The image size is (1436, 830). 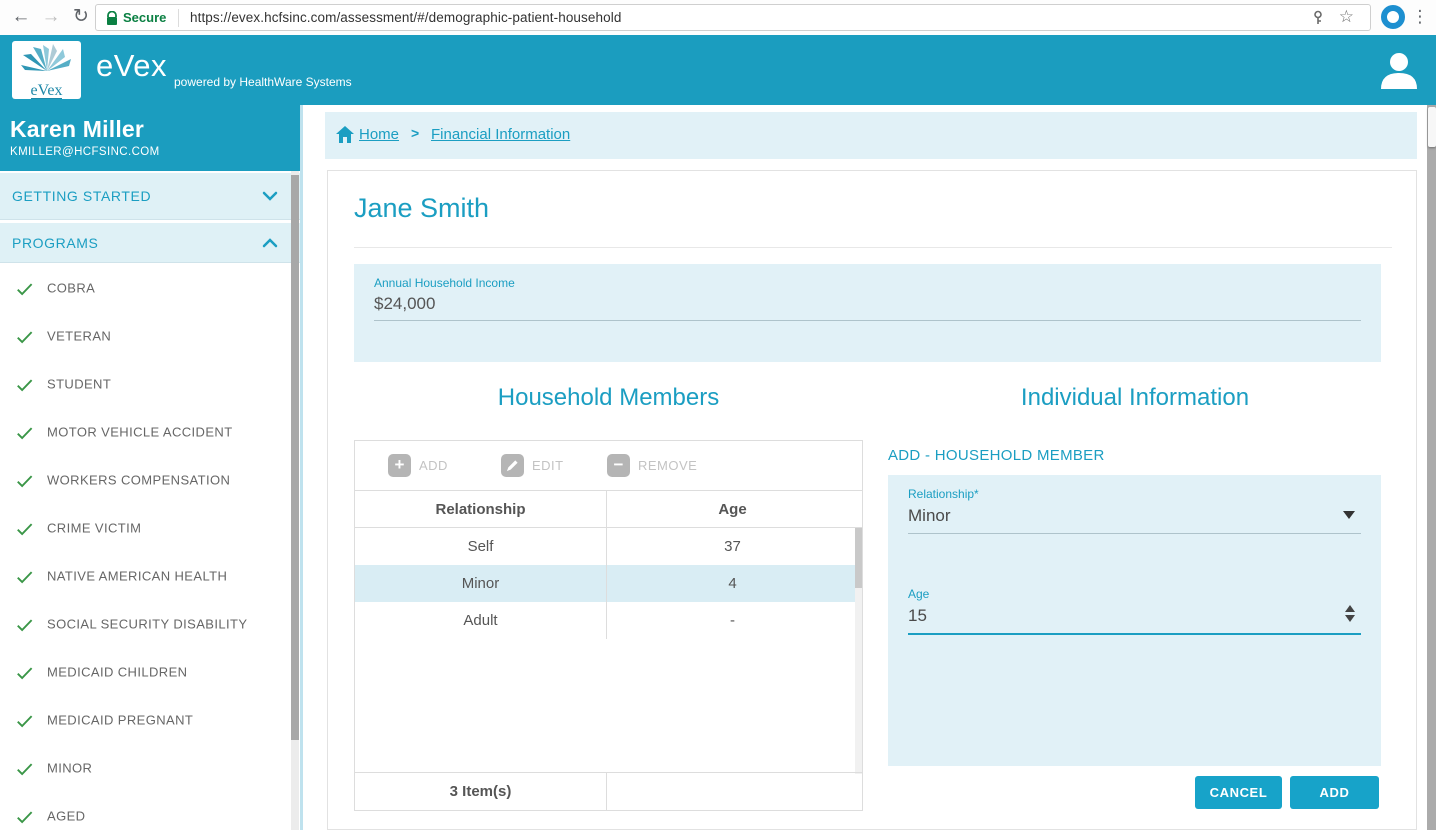 I want to click on breadcrumb: Home > Financial Information, so click(x=871, y=135).